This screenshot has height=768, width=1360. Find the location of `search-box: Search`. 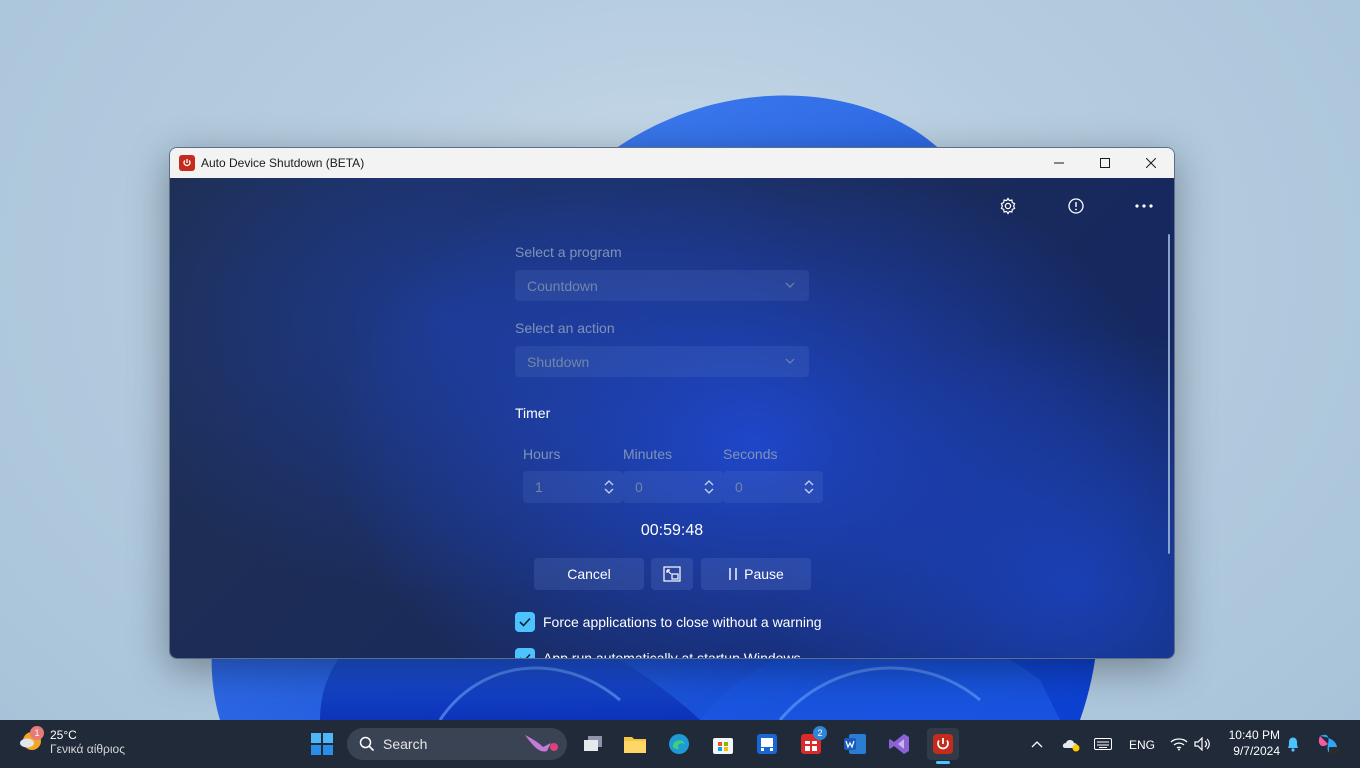

search-box: Search is located at coordinates (457, 744).